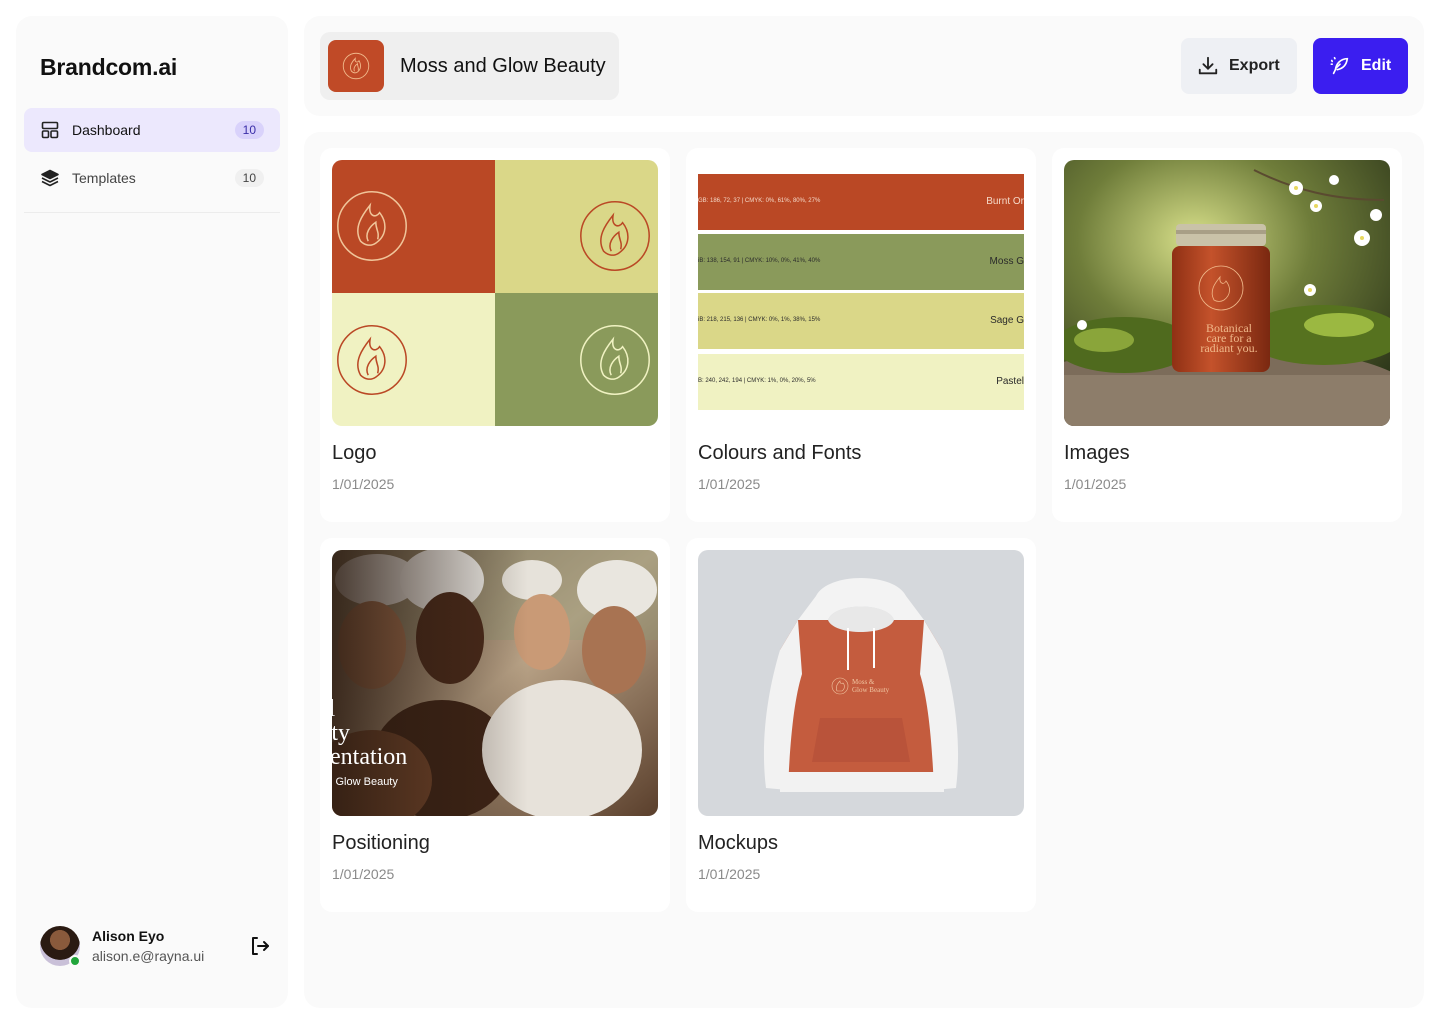  I want to click on sidebar-item-label: Templates, so click(104, 178).